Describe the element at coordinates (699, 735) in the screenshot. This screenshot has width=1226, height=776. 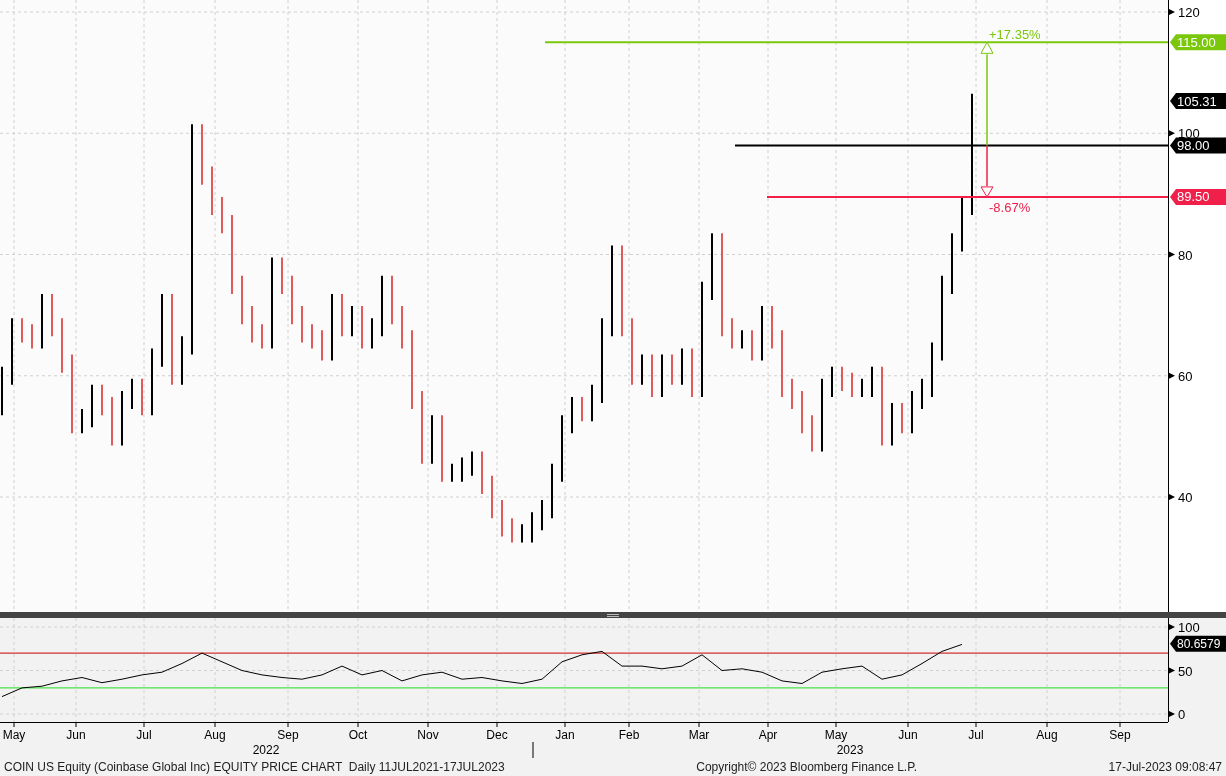
I see `month-label: Mar` at that location.